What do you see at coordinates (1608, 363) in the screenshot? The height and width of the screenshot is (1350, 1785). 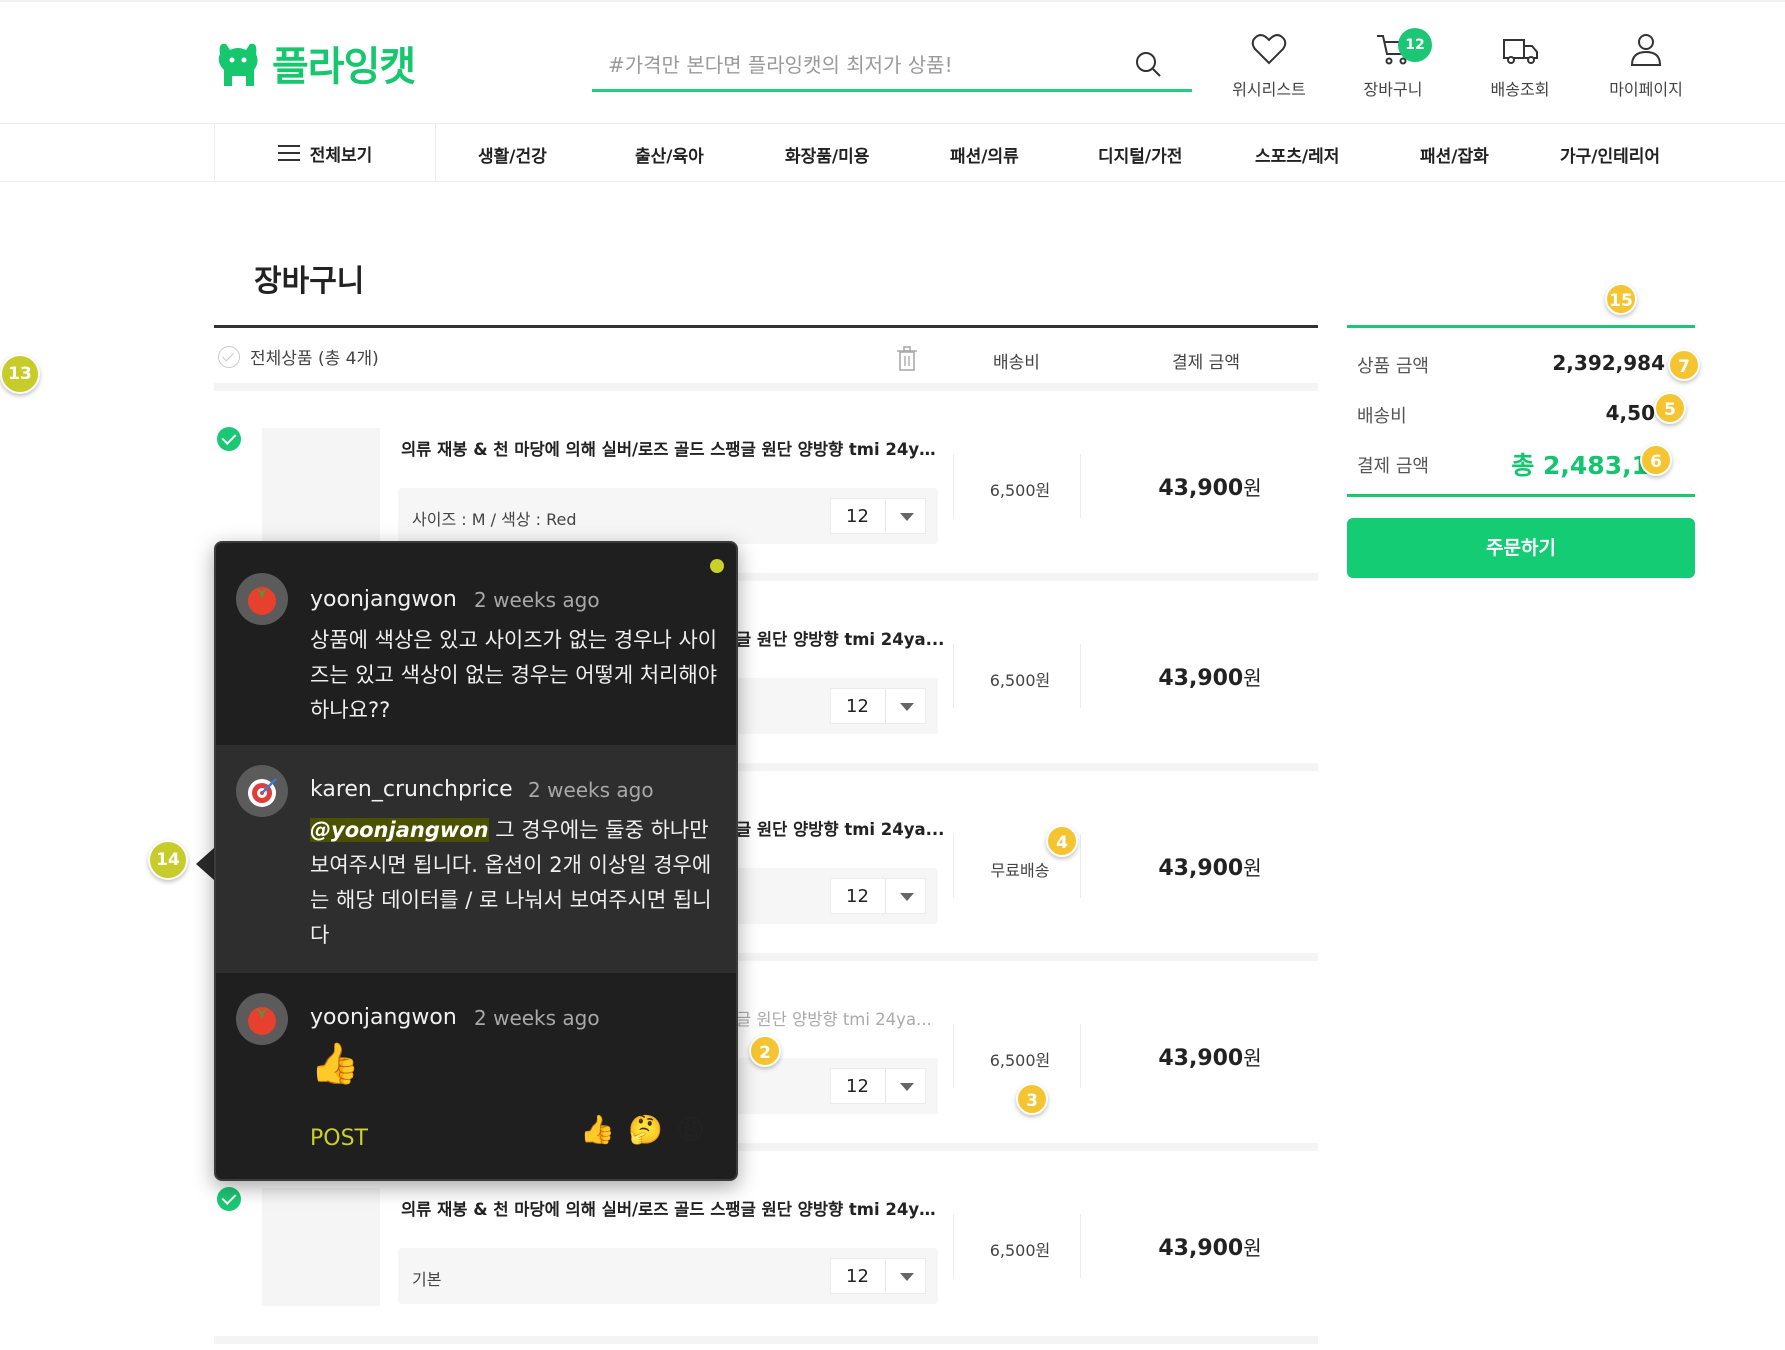 I see `summary-product-value: 2,392,984` at bounding box center [1608, 363].